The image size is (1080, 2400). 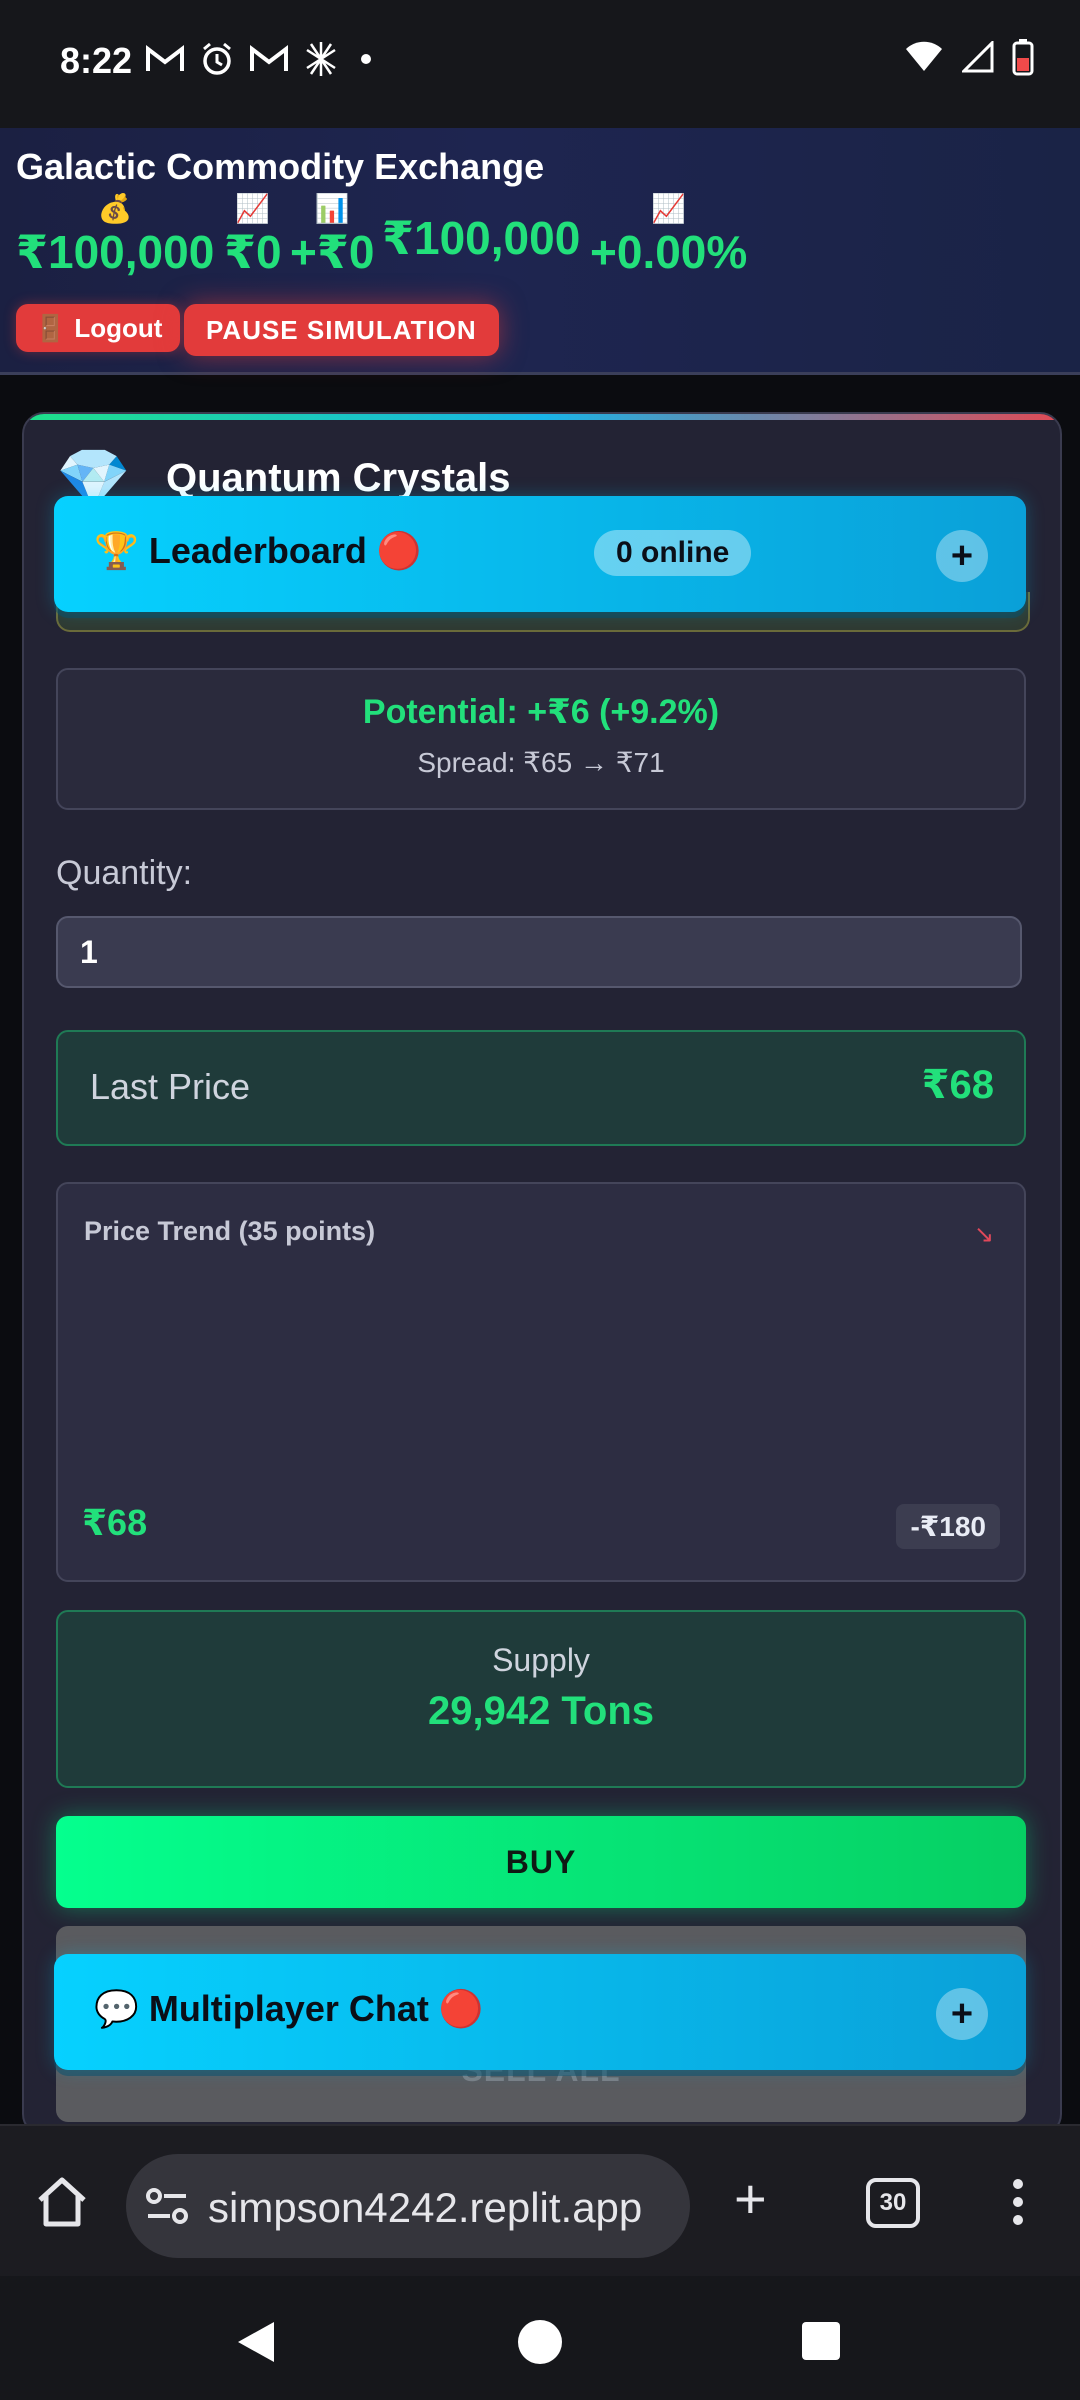 What do you see at coordinates (750, 2198) in the screenshot?
I see `new-tab-icon: +` at bounding box center [750, 2198].